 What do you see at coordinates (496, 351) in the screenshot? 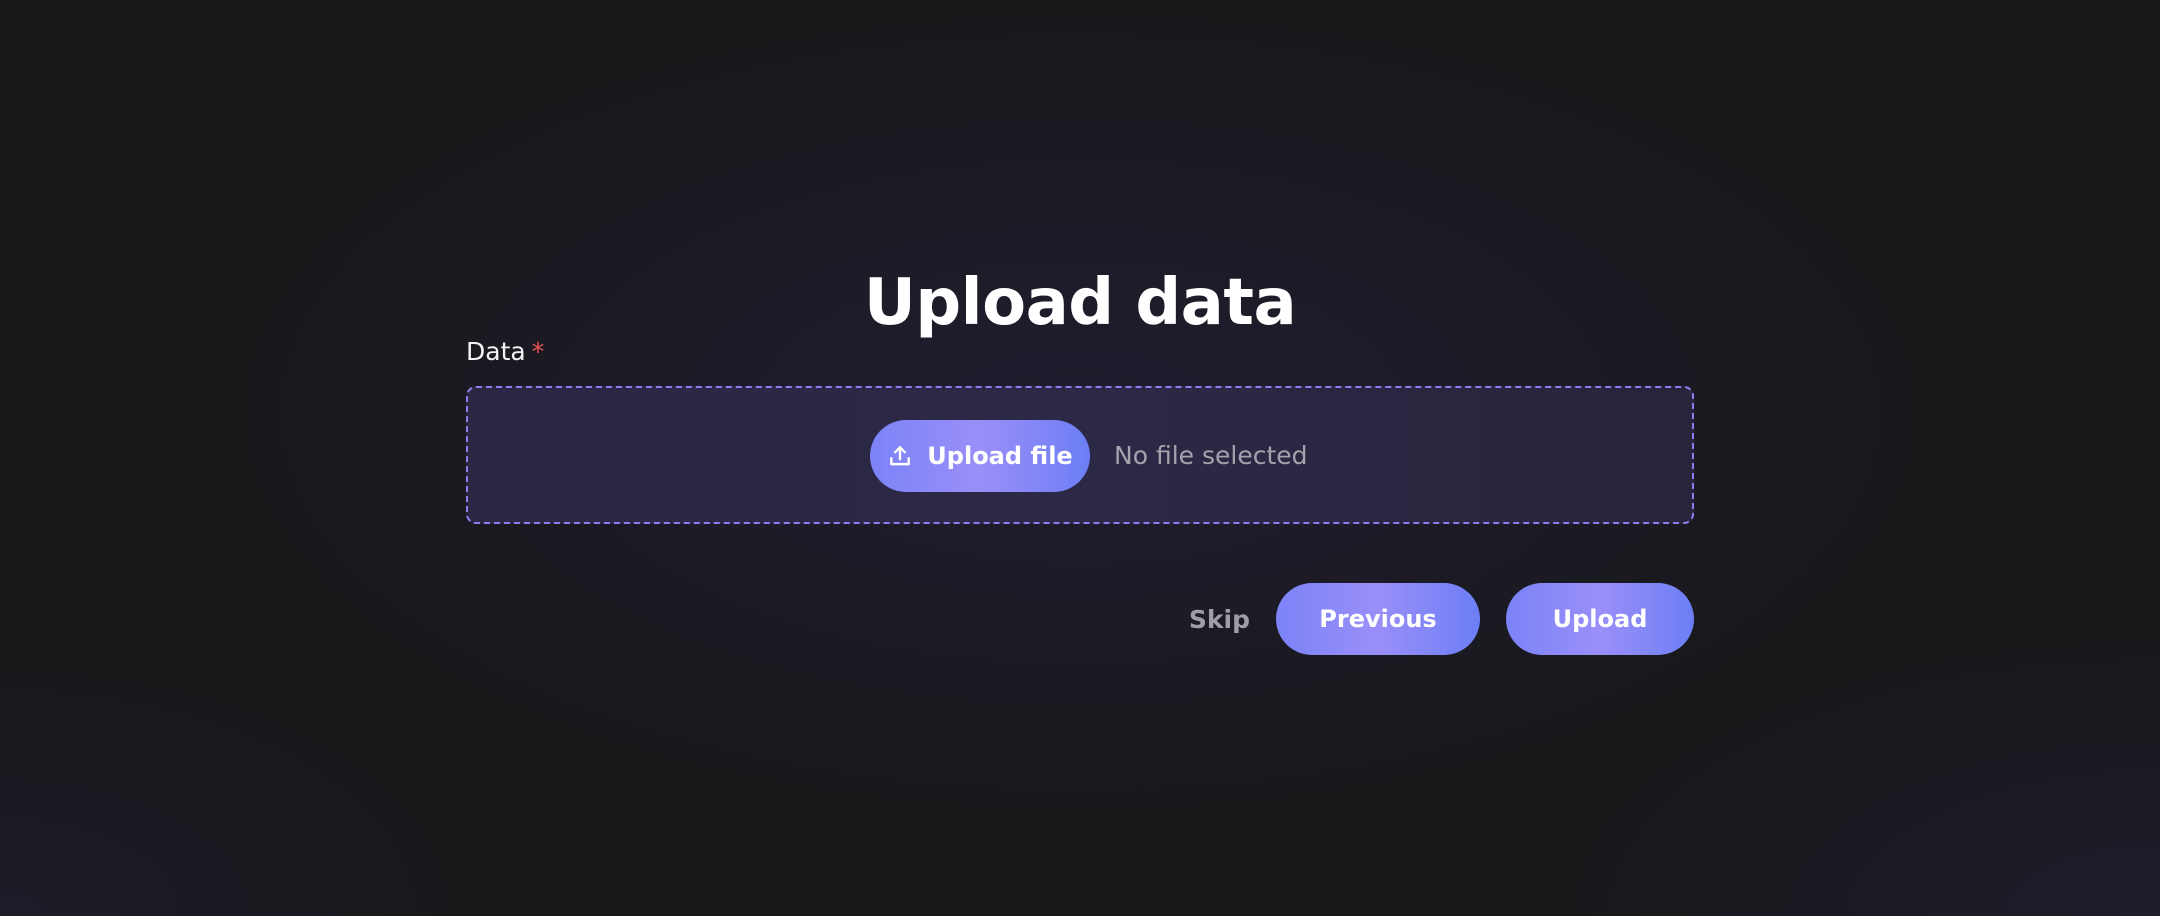
I see `field-label-text: Data` at bounding box center [496, 351].